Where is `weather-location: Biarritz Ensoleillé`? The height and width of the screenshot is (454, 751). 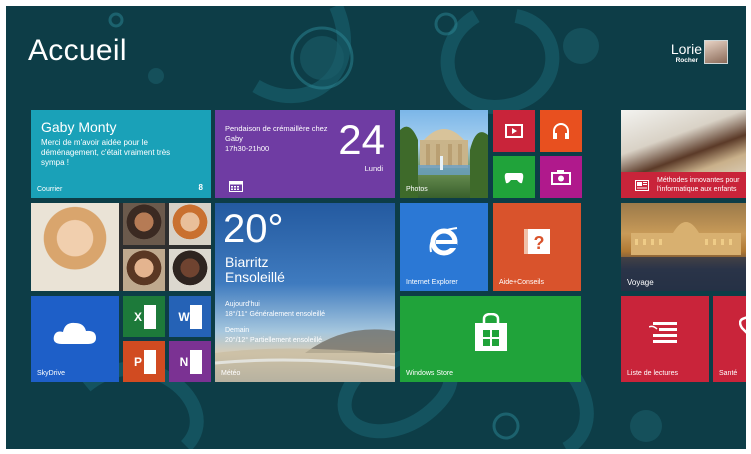 weather-location: Biarritz Ensoleillé is located at coordinates (255, 270).